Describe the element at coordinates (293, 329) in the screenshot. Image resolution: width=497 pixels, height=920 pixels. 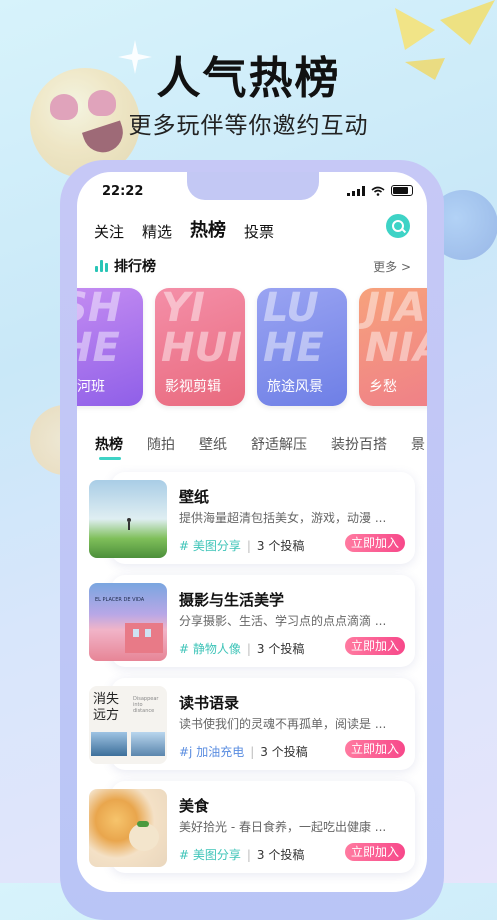
I see `card-watermark: LU HE` at that location.